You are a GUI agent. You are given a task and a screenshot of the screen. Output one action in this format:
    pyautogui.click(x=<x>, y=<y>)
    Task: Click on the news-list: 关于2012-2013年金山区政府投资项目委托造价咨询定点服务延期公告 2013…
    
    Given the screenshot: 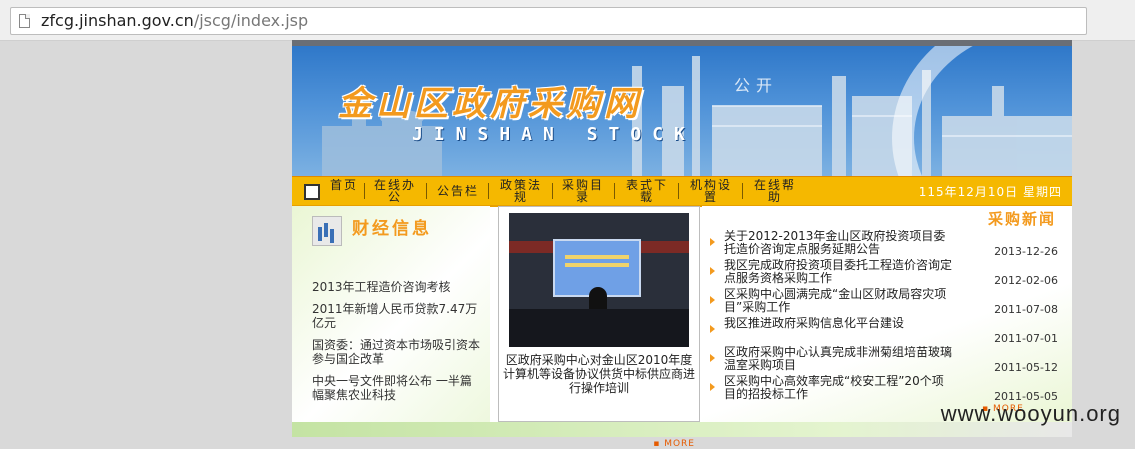 What is the action you would take?
    pyautogui.click(x=888, y=317)
    